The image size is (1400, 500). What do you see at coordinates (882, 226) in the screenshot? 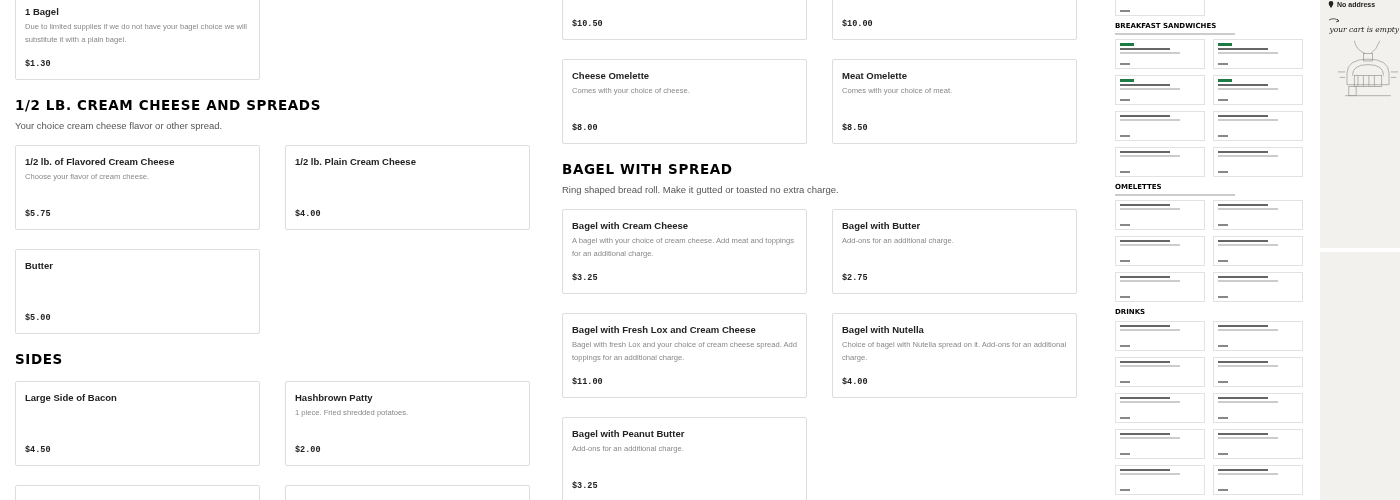
I see `item-title: Bagel with Butter` at bounding box center [882, 226].